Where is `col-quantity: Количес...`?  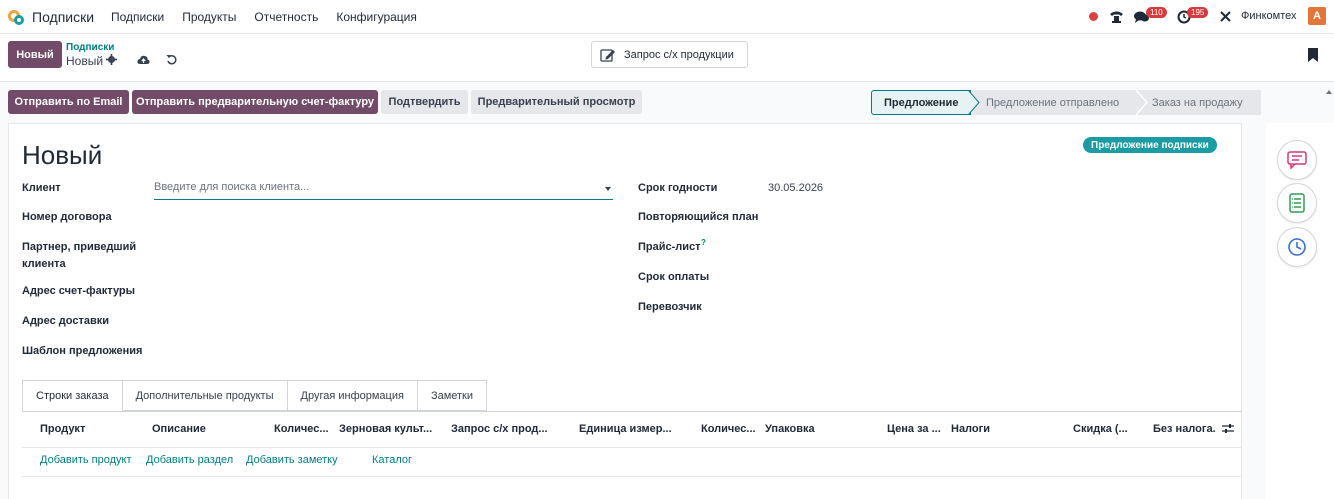 col-quantity: Количес... is located at coordinates (301, 429).